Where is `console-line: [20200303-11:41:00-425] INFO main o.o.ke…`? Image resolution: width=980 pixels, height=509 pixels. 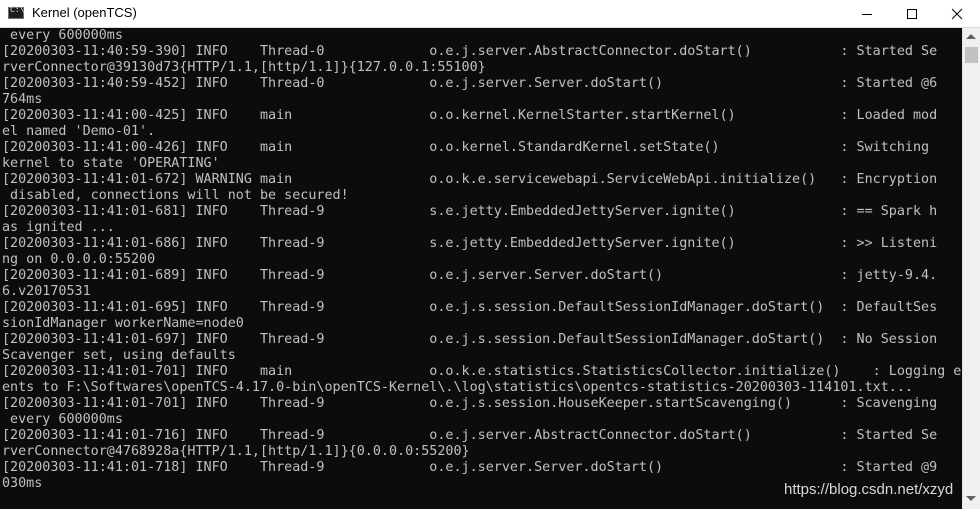 console-line: [20200303-11:41:00-425] INFO main o.o.ke… is located at coordinates (470, 115).